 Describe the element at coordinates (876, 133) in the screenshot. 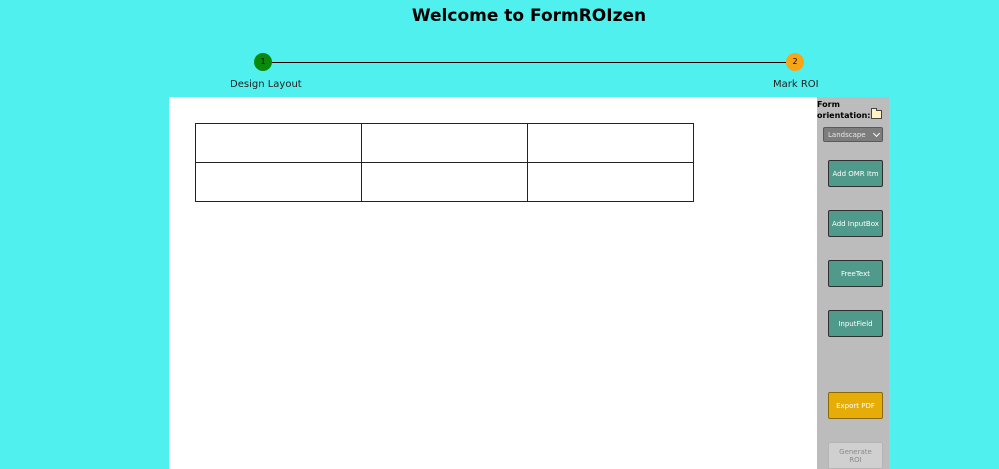

I see `chevron-down-icon` at that location.